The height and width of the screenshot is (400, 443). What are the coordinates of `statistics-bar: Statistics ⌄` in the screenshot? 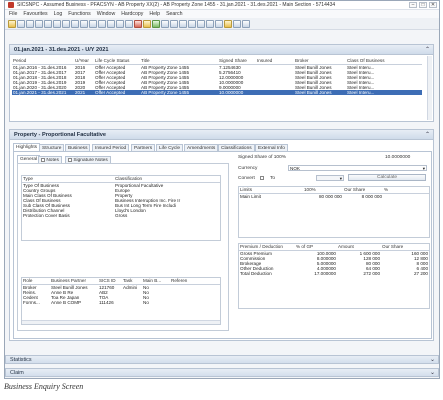 It's located at (222, 359).